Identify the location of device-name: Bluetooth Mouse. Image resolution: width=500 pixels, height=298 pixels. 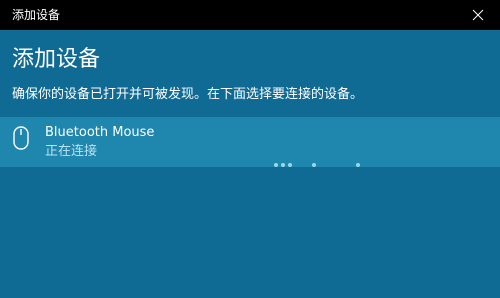
(100, 132).